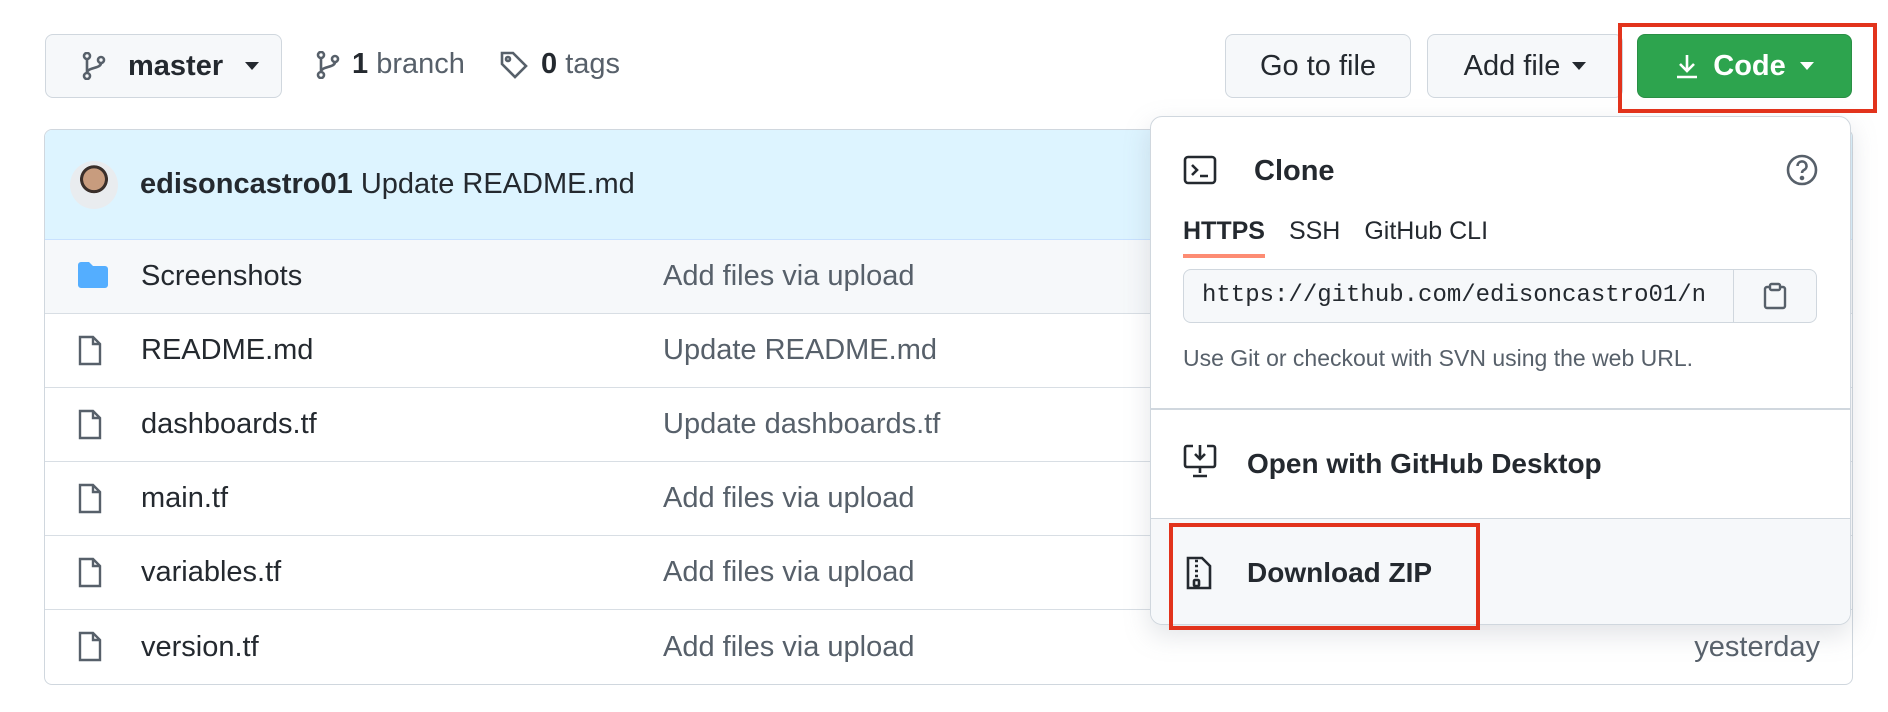 This screenshot has height=712, width=1888. I want to click on file-age: yesterday, so click(1757, 646).